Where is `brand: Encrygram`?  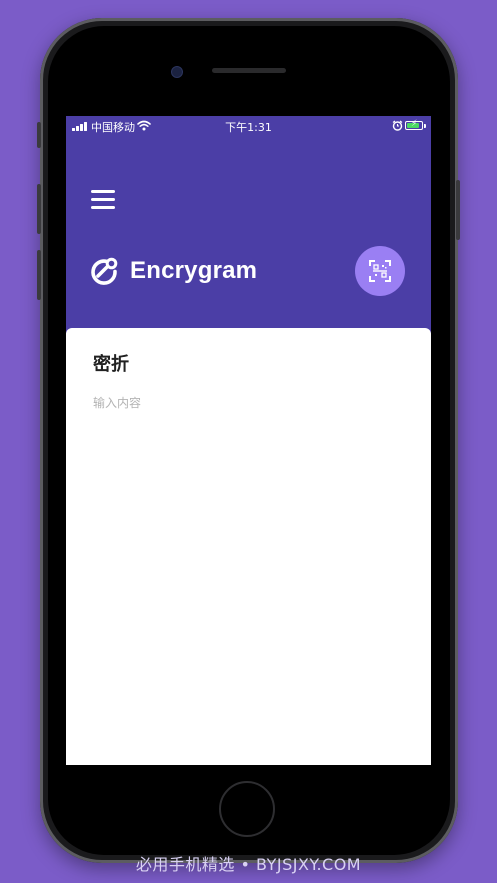 brand: Encrygram is located at coordinates (172, 271).